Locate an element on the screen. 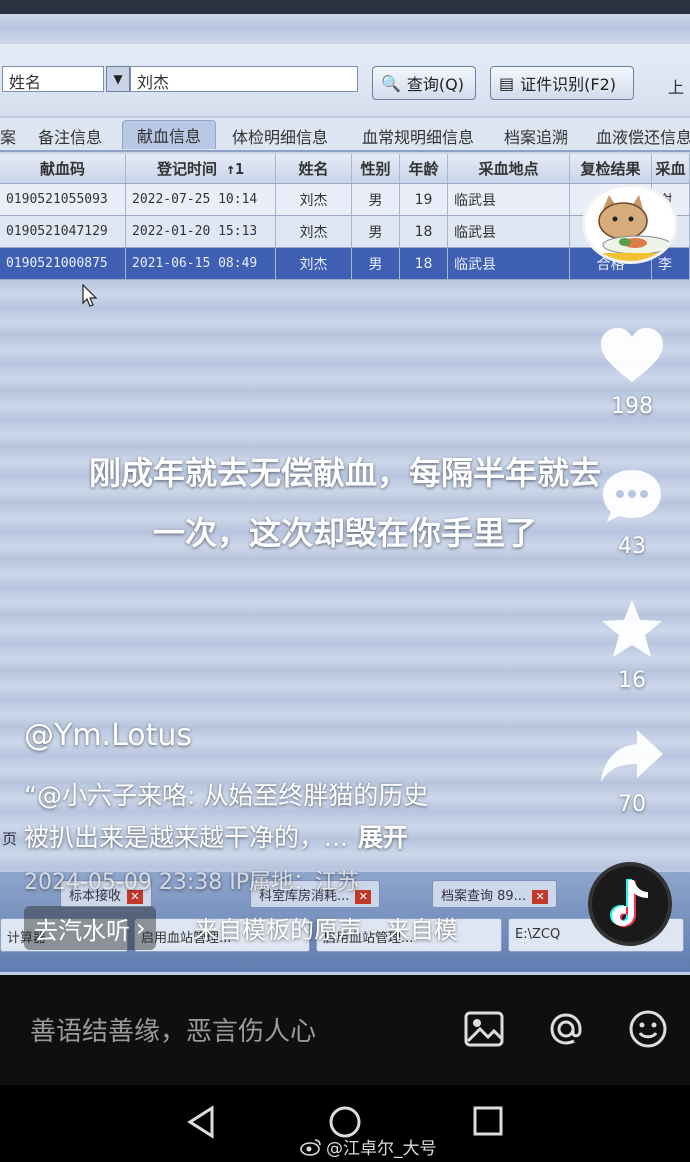 The image size is (690, 1162). mention-icon is located at coordinates (566, 1029).